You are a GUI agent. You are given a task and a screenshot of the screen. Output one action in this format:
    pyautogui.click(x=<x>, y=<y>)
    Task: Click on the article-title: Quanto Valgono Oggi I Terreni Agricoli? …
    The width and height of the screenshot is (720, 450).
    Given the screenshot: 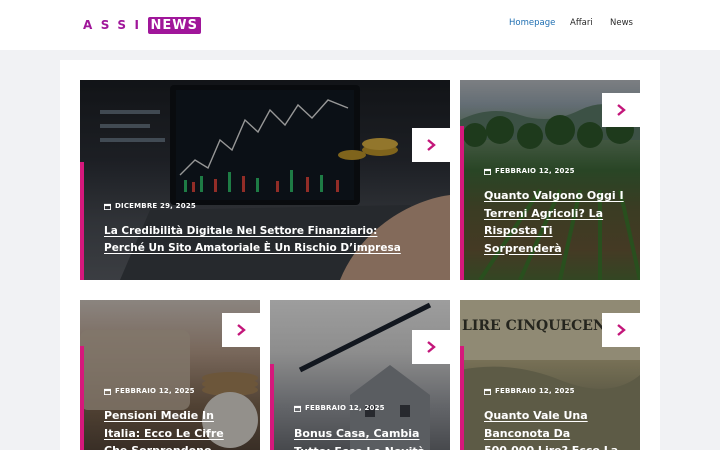 What is the action you would take?
    pyautogui.click(x=554, y=222)
    